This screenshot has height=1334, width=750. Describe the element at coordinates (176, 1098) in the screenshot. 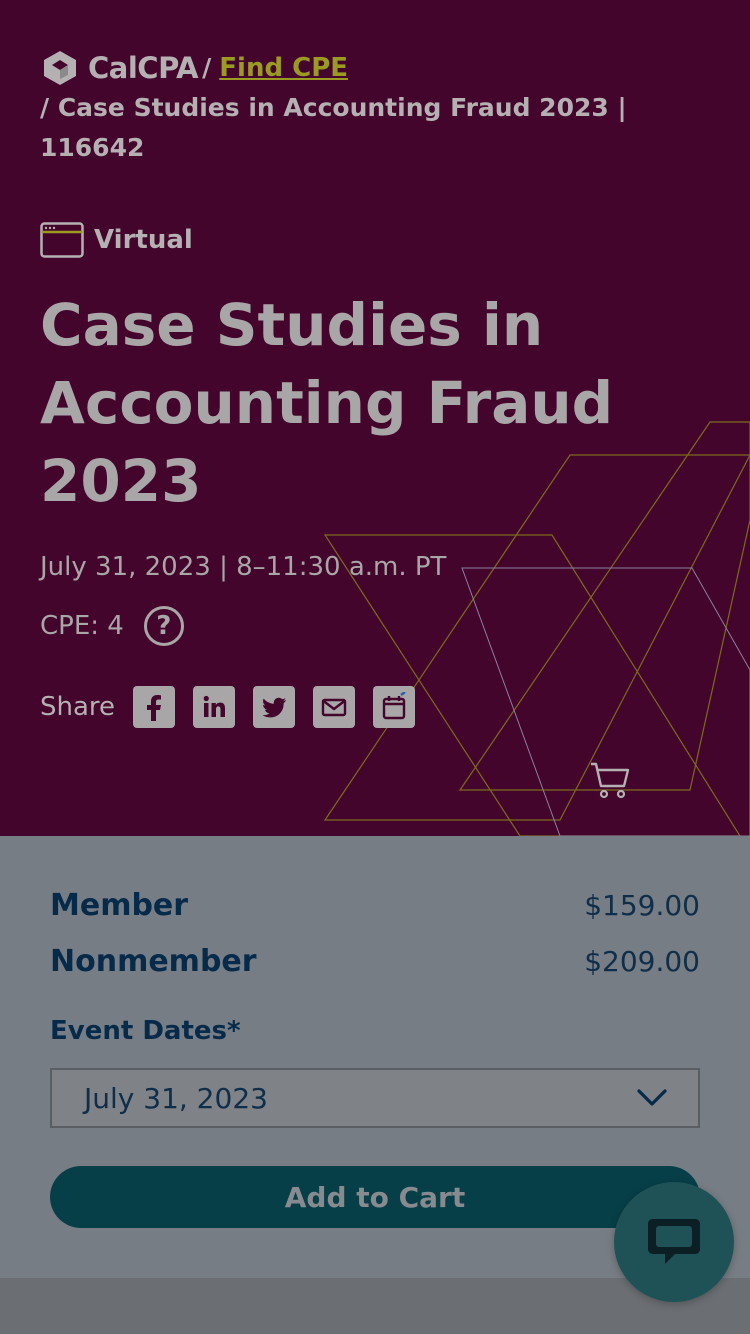

I see `selected-date: July 31, 2023` at that location.